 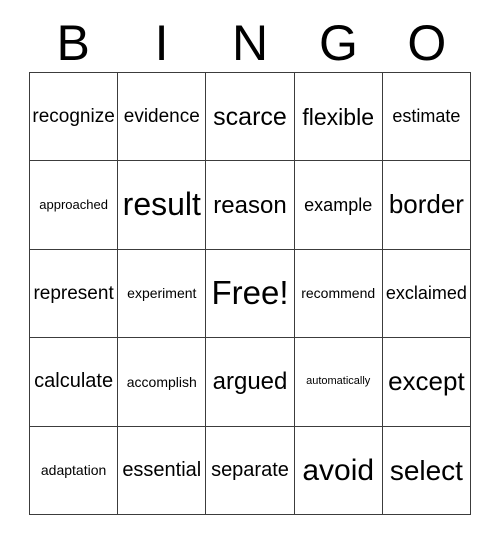 I want to click on bingo-cell-label: calculate, so click(x=74, y=381).